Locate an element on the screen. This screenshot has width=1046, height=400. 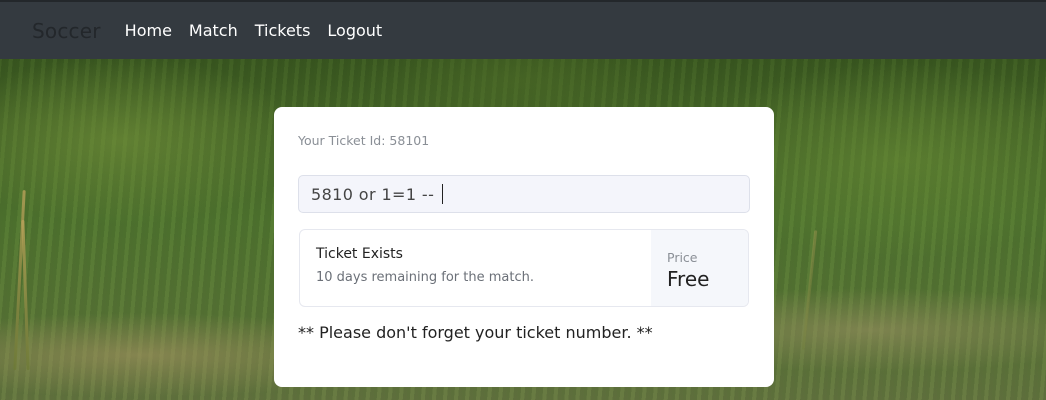
ticket-number-input is located at coordinates (524, 194).